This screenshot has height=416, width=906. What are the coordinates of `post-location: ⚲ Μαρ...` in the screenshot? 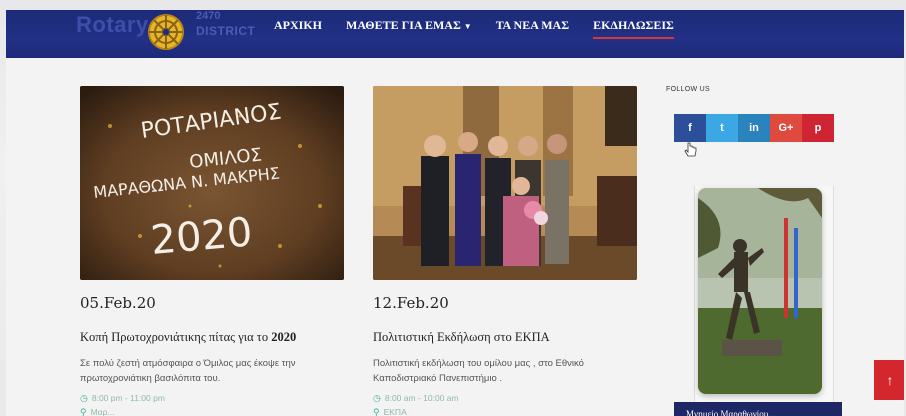 It's located at (97, 411).